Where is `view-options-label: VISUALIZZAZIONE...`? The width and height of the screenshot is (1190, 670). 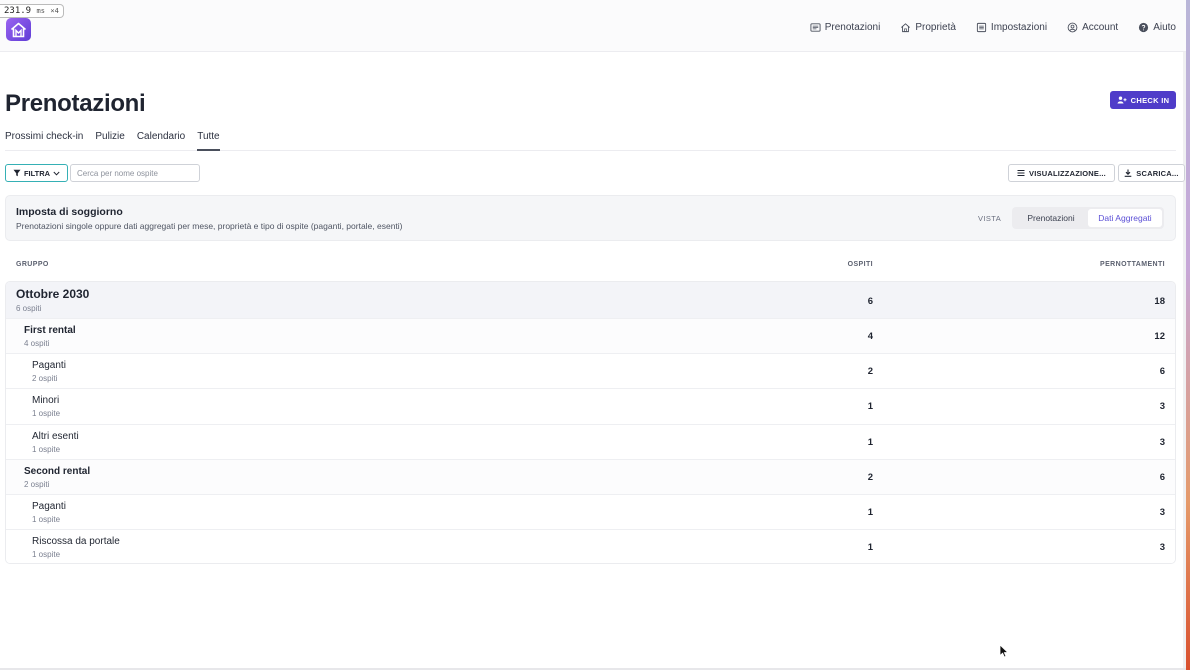 view-options-label: VISUALIZZAZIONE... is located at coordinates (1067, 173).